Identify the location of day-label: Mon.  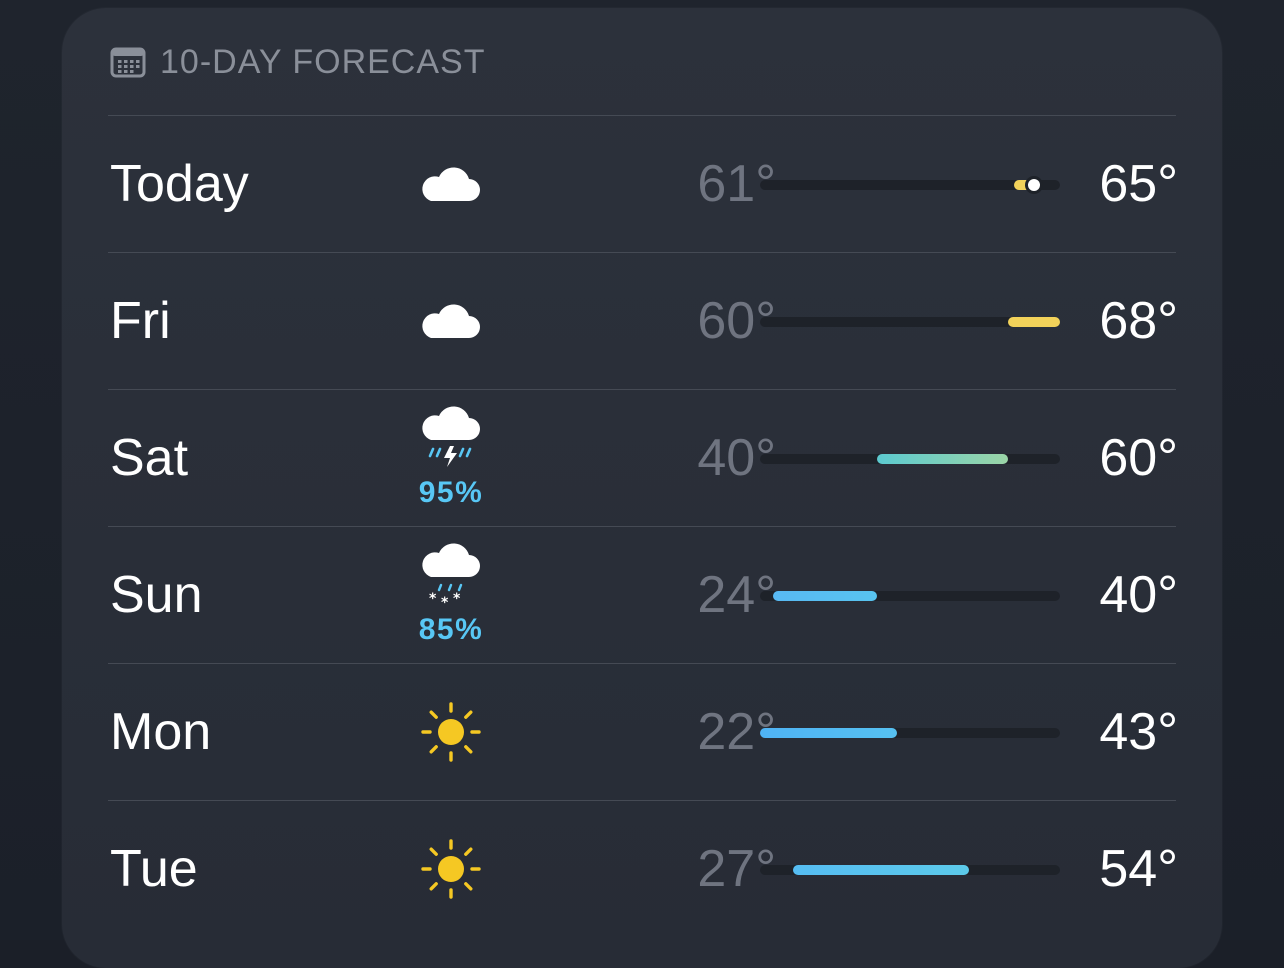
(161, 732).